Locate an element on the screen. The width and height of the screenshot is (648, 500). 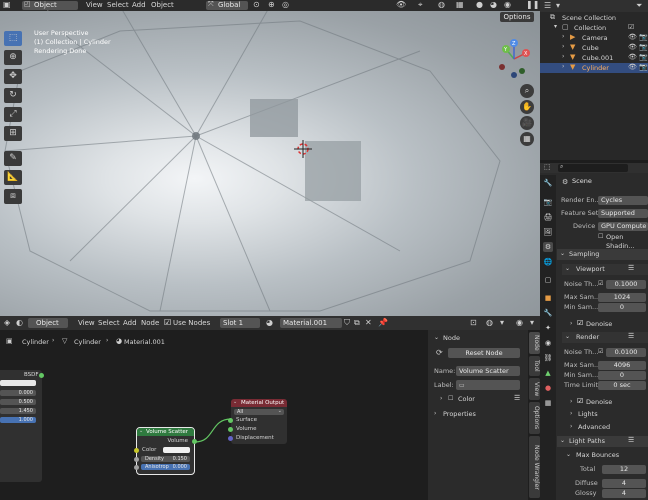
collapse-icon: ⌄ is located at coordinates (235, 402).